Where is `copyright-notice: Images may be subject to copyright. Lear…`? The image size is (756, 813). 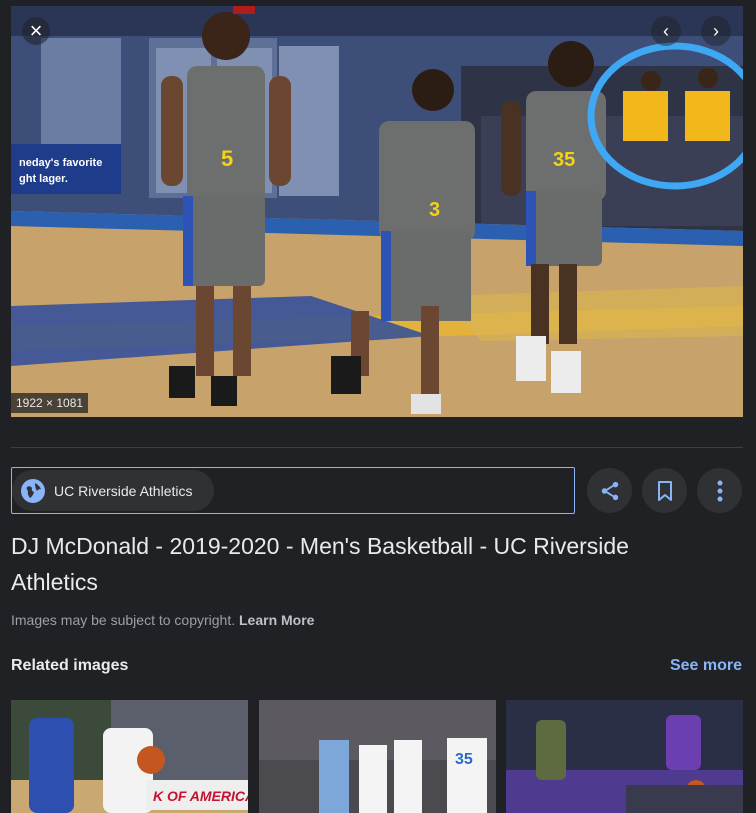
copyright-notice: Images may be subject to copyright. Lear… is located at coordinates (162, 620).